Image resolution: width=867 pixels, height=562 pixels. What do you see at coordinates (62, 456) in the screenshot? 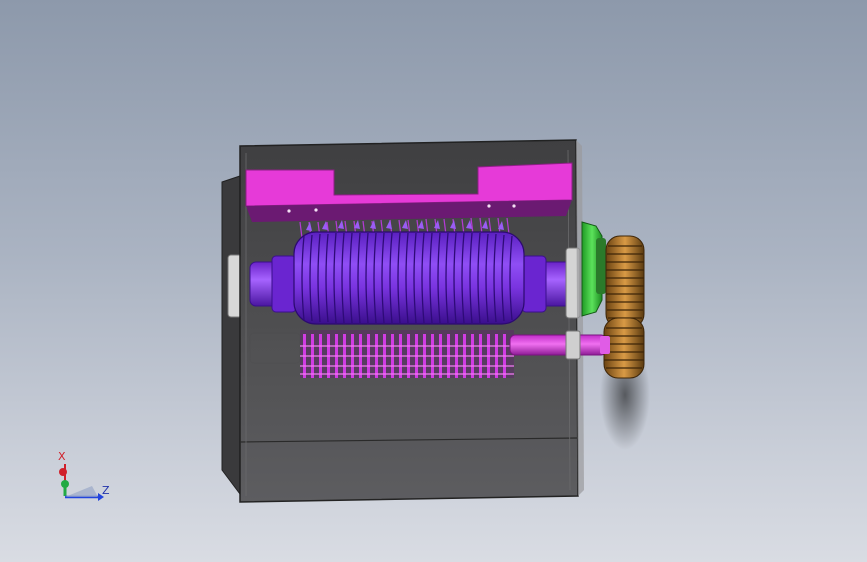
I see `x-axis-label: X` at bounding box center [62, 456].